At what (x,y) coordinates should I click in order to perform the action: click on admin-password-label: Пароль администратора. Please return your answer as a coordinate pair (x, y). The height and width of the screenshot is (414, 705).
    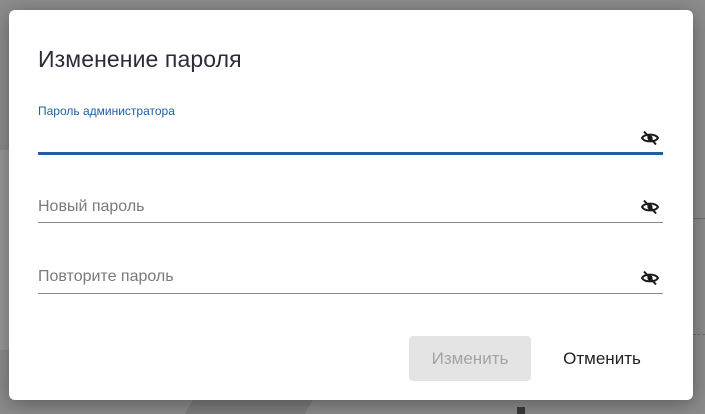
    Looking at the image, I should click on (106, 111).